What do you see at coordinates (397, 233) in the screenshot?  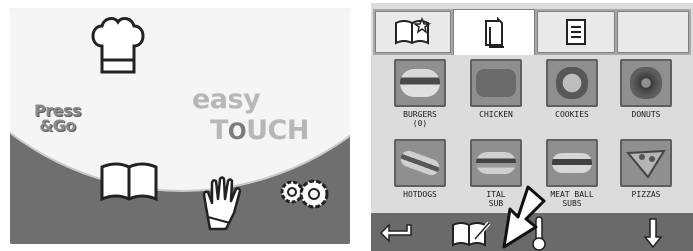 I see `back-arrow-icon` at bounding box center [397, 233].